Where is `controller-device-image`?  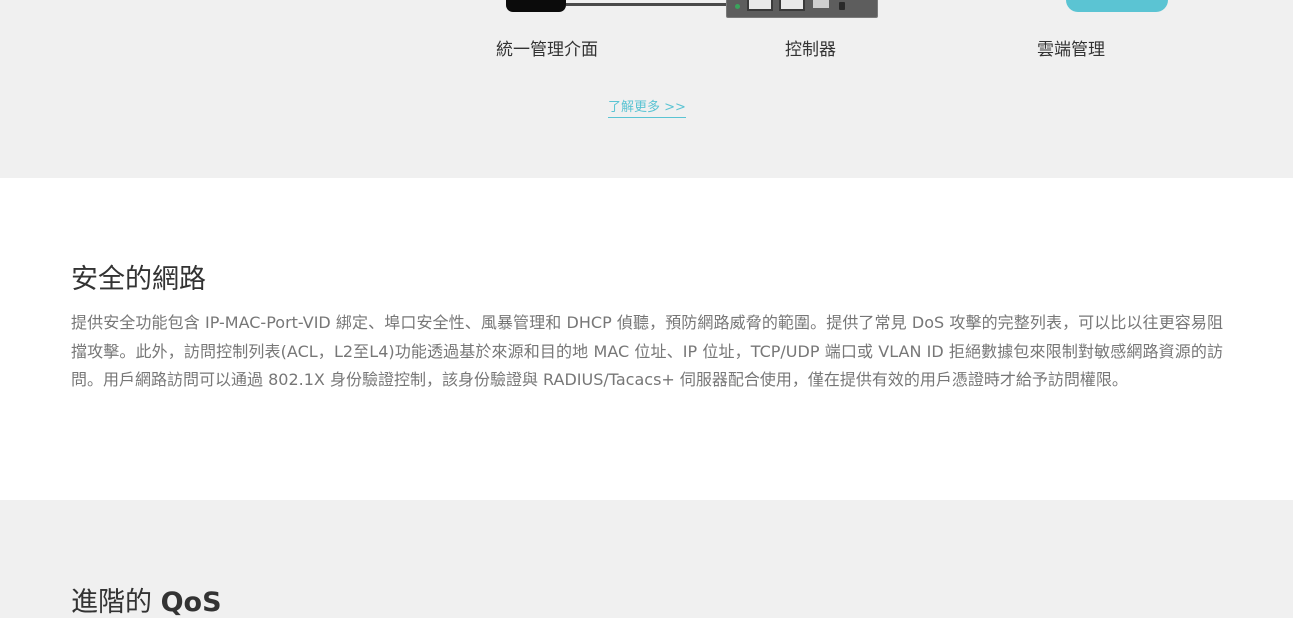
controller-device-image is located at coordinates (802, 9).